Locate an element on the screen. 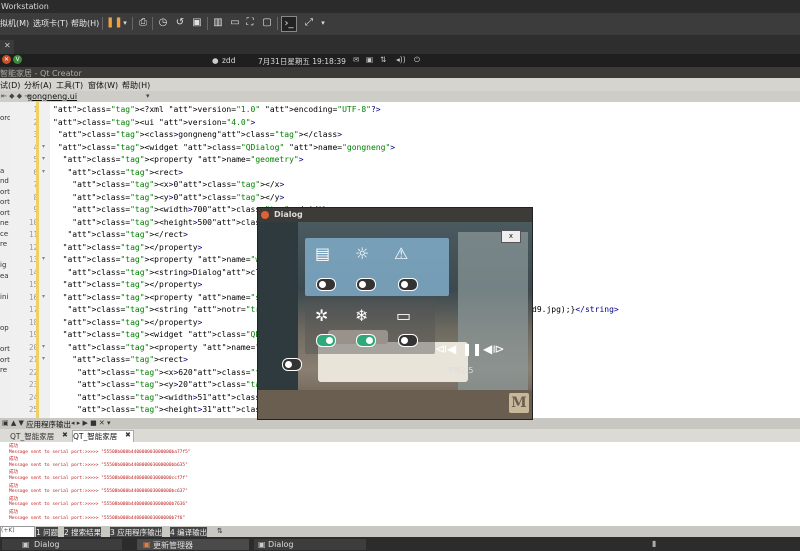 This screenshot has height=551, width=800. alarm-toggle is located at coordinates (408, 284).